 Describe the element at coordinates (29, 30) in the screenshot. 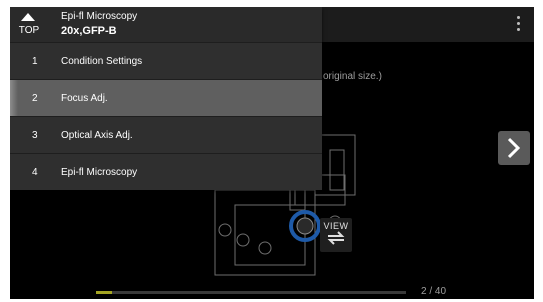

I see `top-label: TOP` at that location.